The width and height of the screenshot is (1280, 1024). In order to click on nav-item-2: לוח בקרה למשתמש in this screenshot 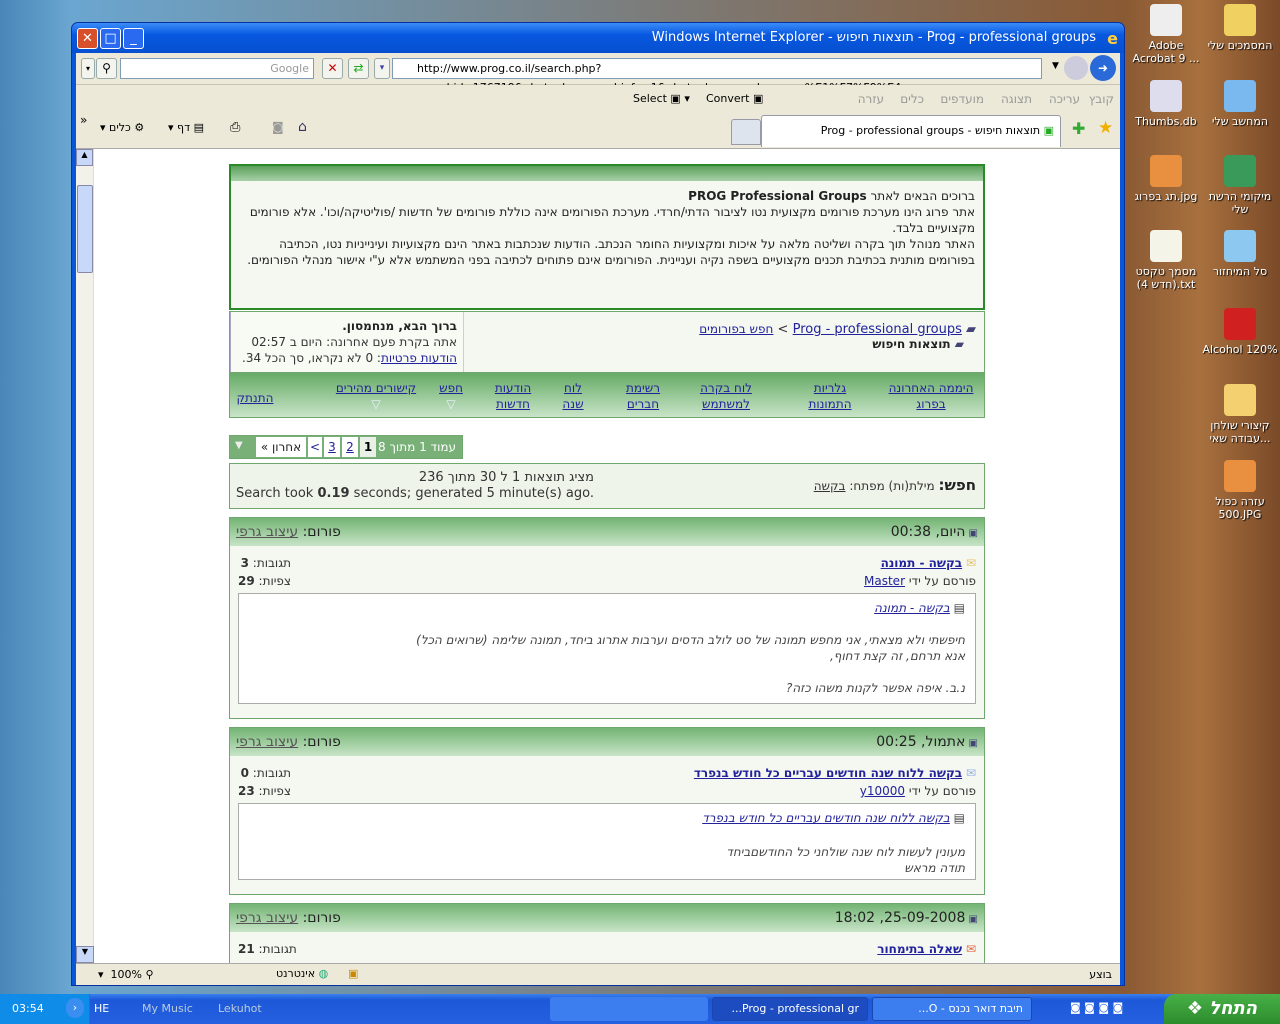, I will do `click(726, 396)`.